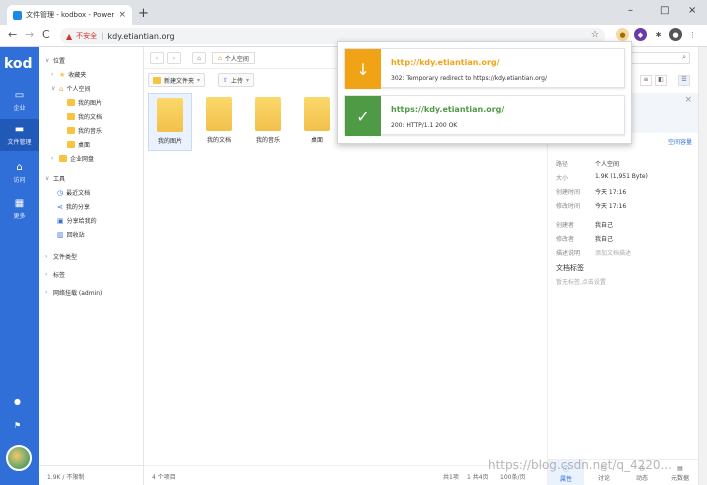 The width and height of the screenshot is (707, 485). What do you see at coordinates (19, 142) in the screenshot?
I see `rail-label: 文件管理` at bounding box center [19, 142].